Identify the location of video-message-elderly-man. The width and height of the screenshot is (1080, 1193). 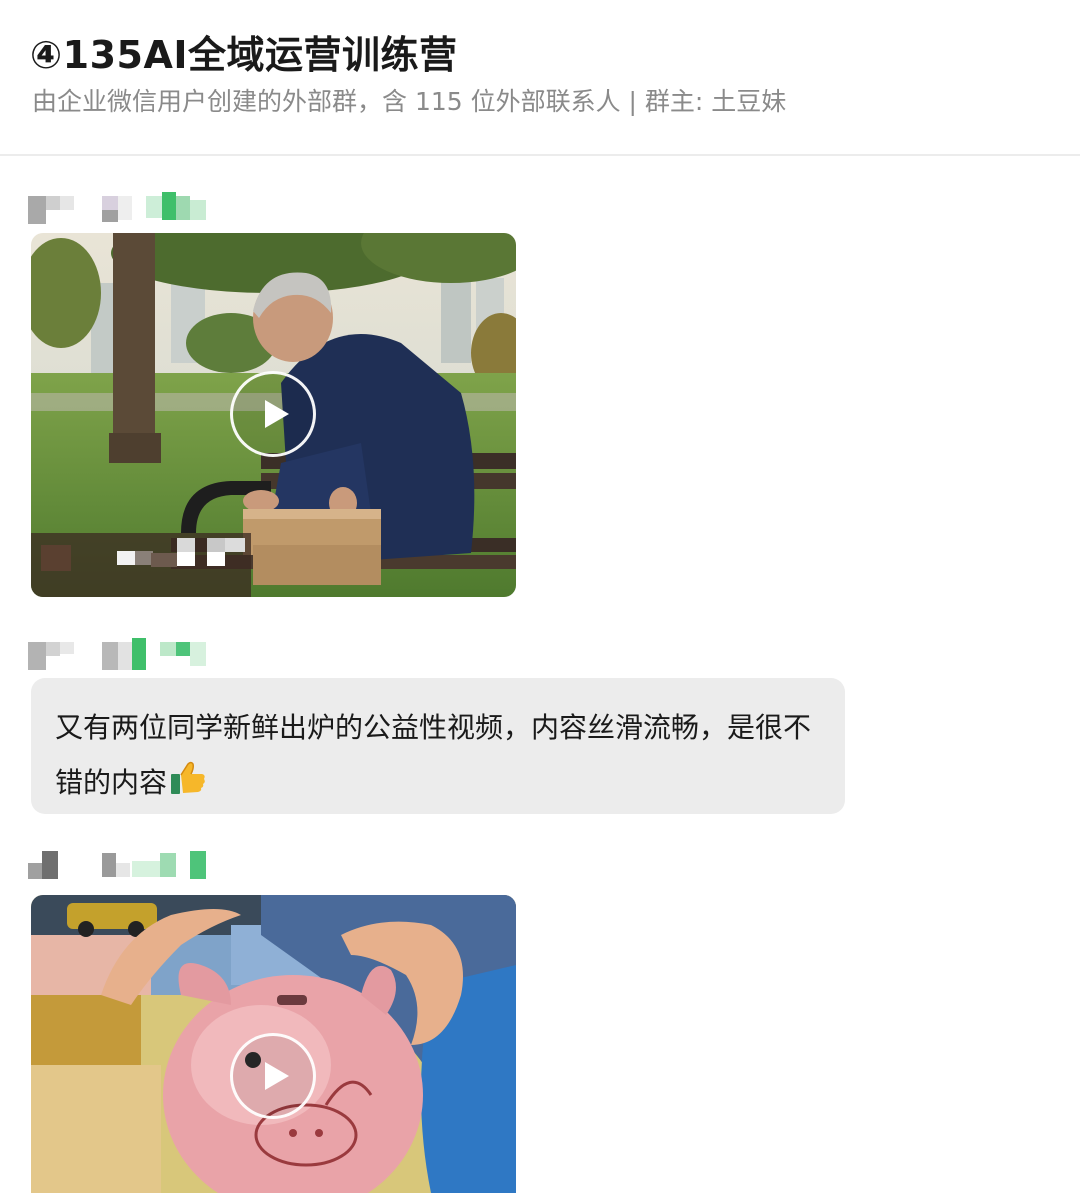
(273, 415).